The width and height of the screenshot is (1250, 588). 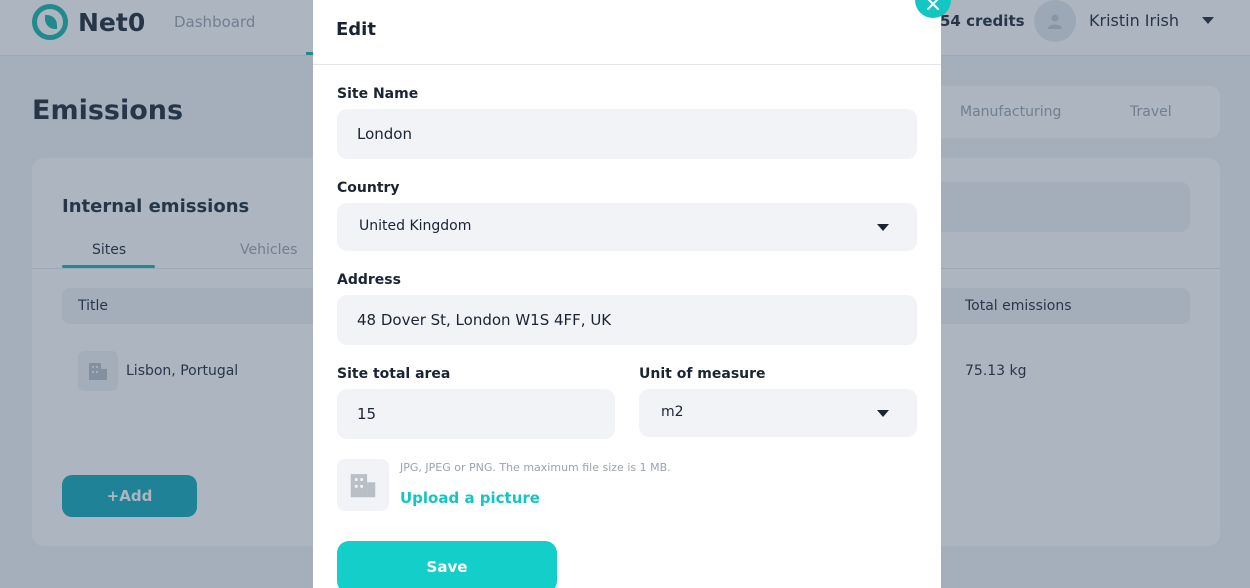 I want to click on site-name-input, so click(x=627, y=134).